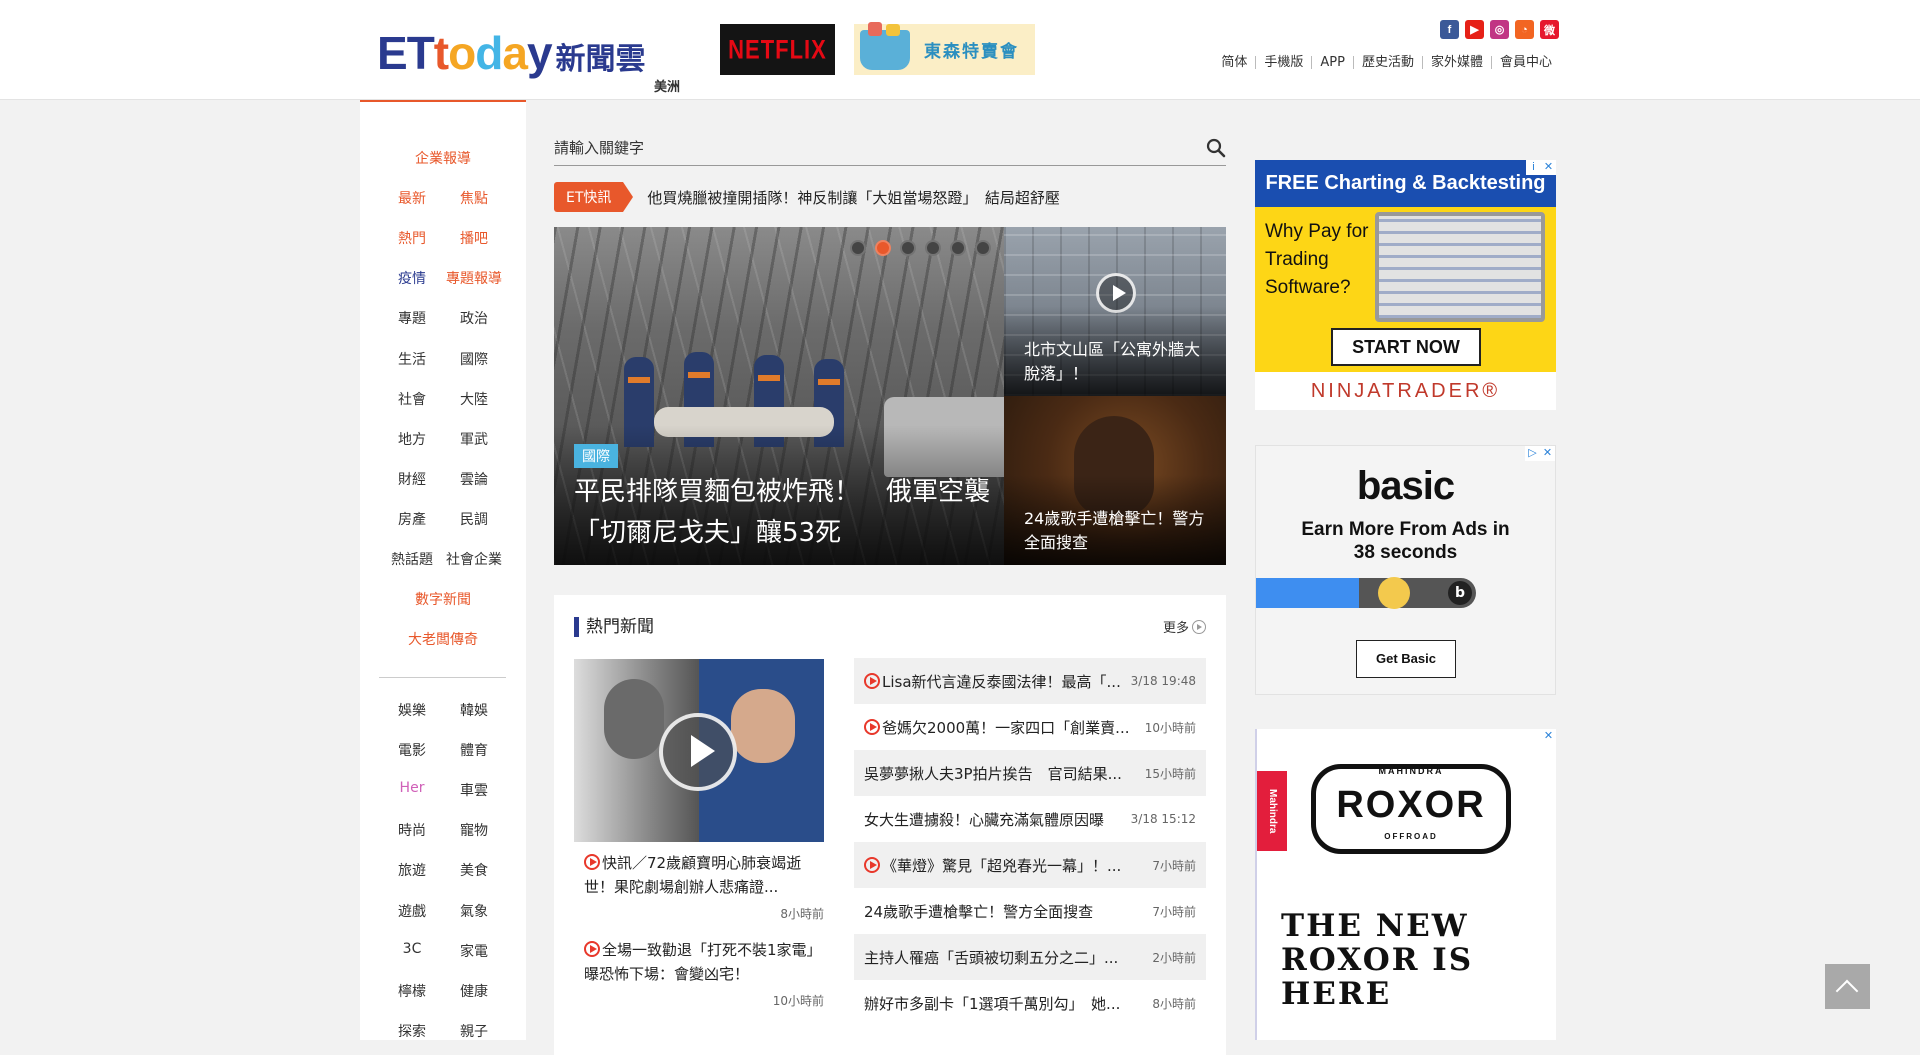  What do you see at coordinates (412, 198) in the screenshot?
I see `nav-item: 最新` at bounding box center [412, 198].